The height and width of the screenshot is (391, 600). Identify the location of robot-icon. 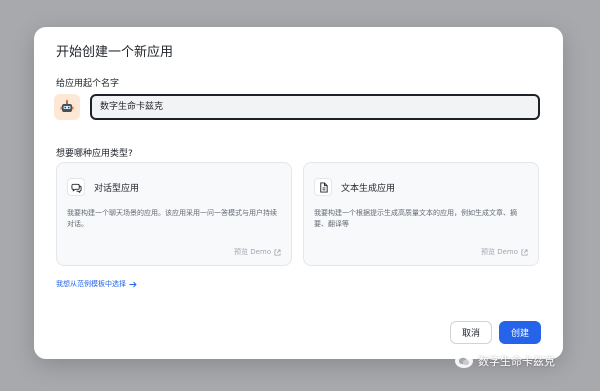
(67, 105).